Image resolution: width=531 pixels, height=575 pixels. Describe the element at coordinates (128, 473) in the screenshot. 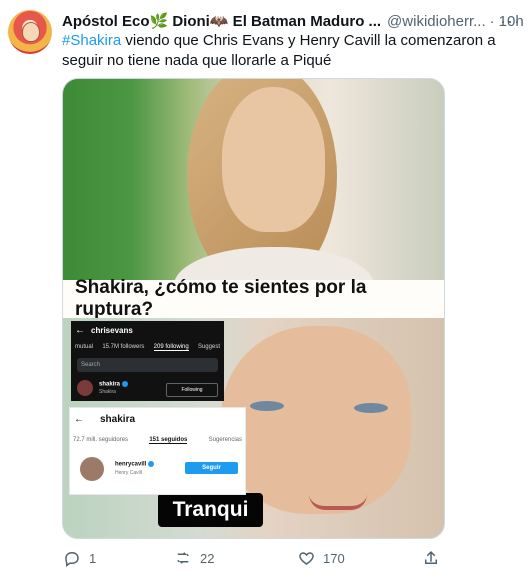

I see `henry-display-name: Henry Cavill` at that location.